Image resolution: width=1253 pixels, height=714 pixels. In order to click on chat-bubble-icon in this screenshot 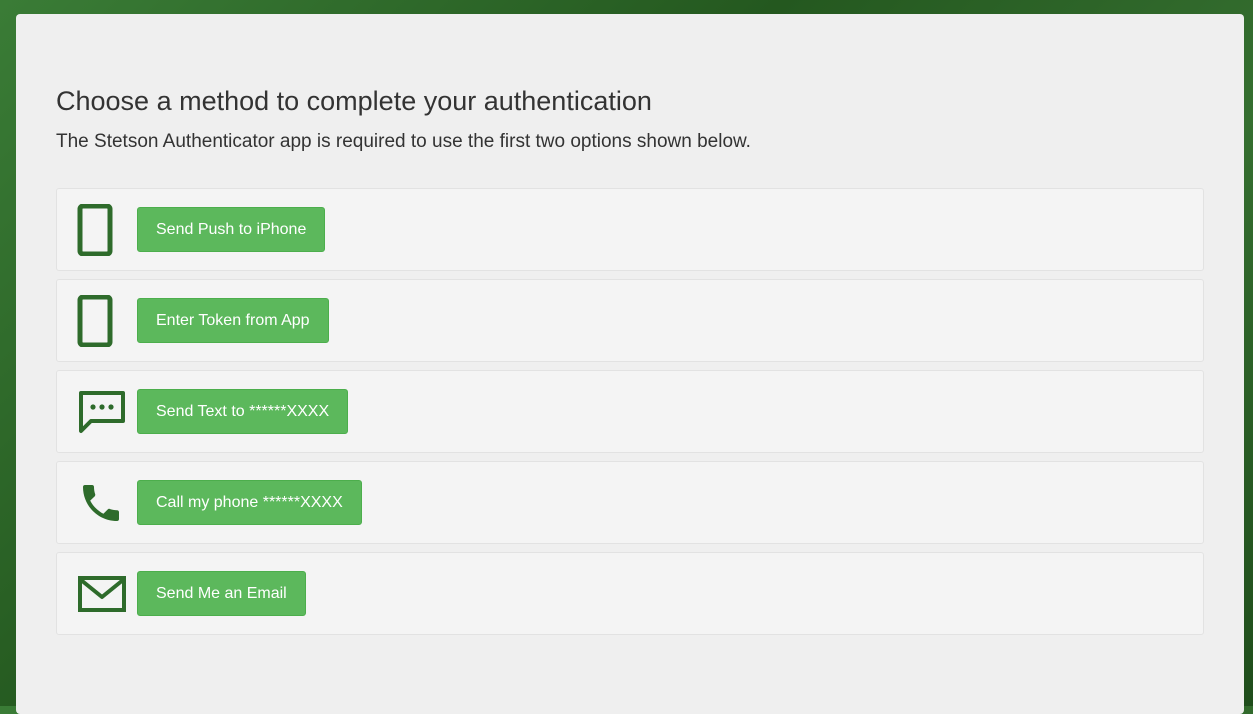, I will do `click(106, 412)`.